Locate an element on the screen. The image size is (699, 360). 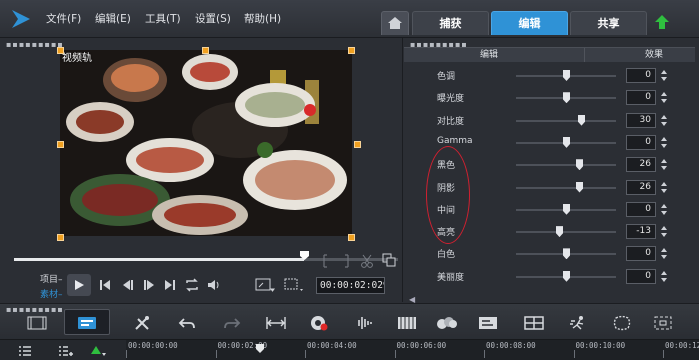
tab-share: 共享 is located at coordinates (608, 23).